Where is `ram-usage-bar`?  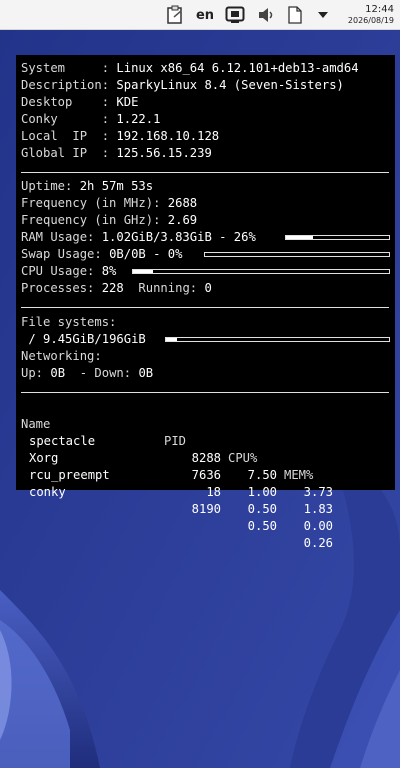 ram-usage-bar is located at coordinates (337, 237).